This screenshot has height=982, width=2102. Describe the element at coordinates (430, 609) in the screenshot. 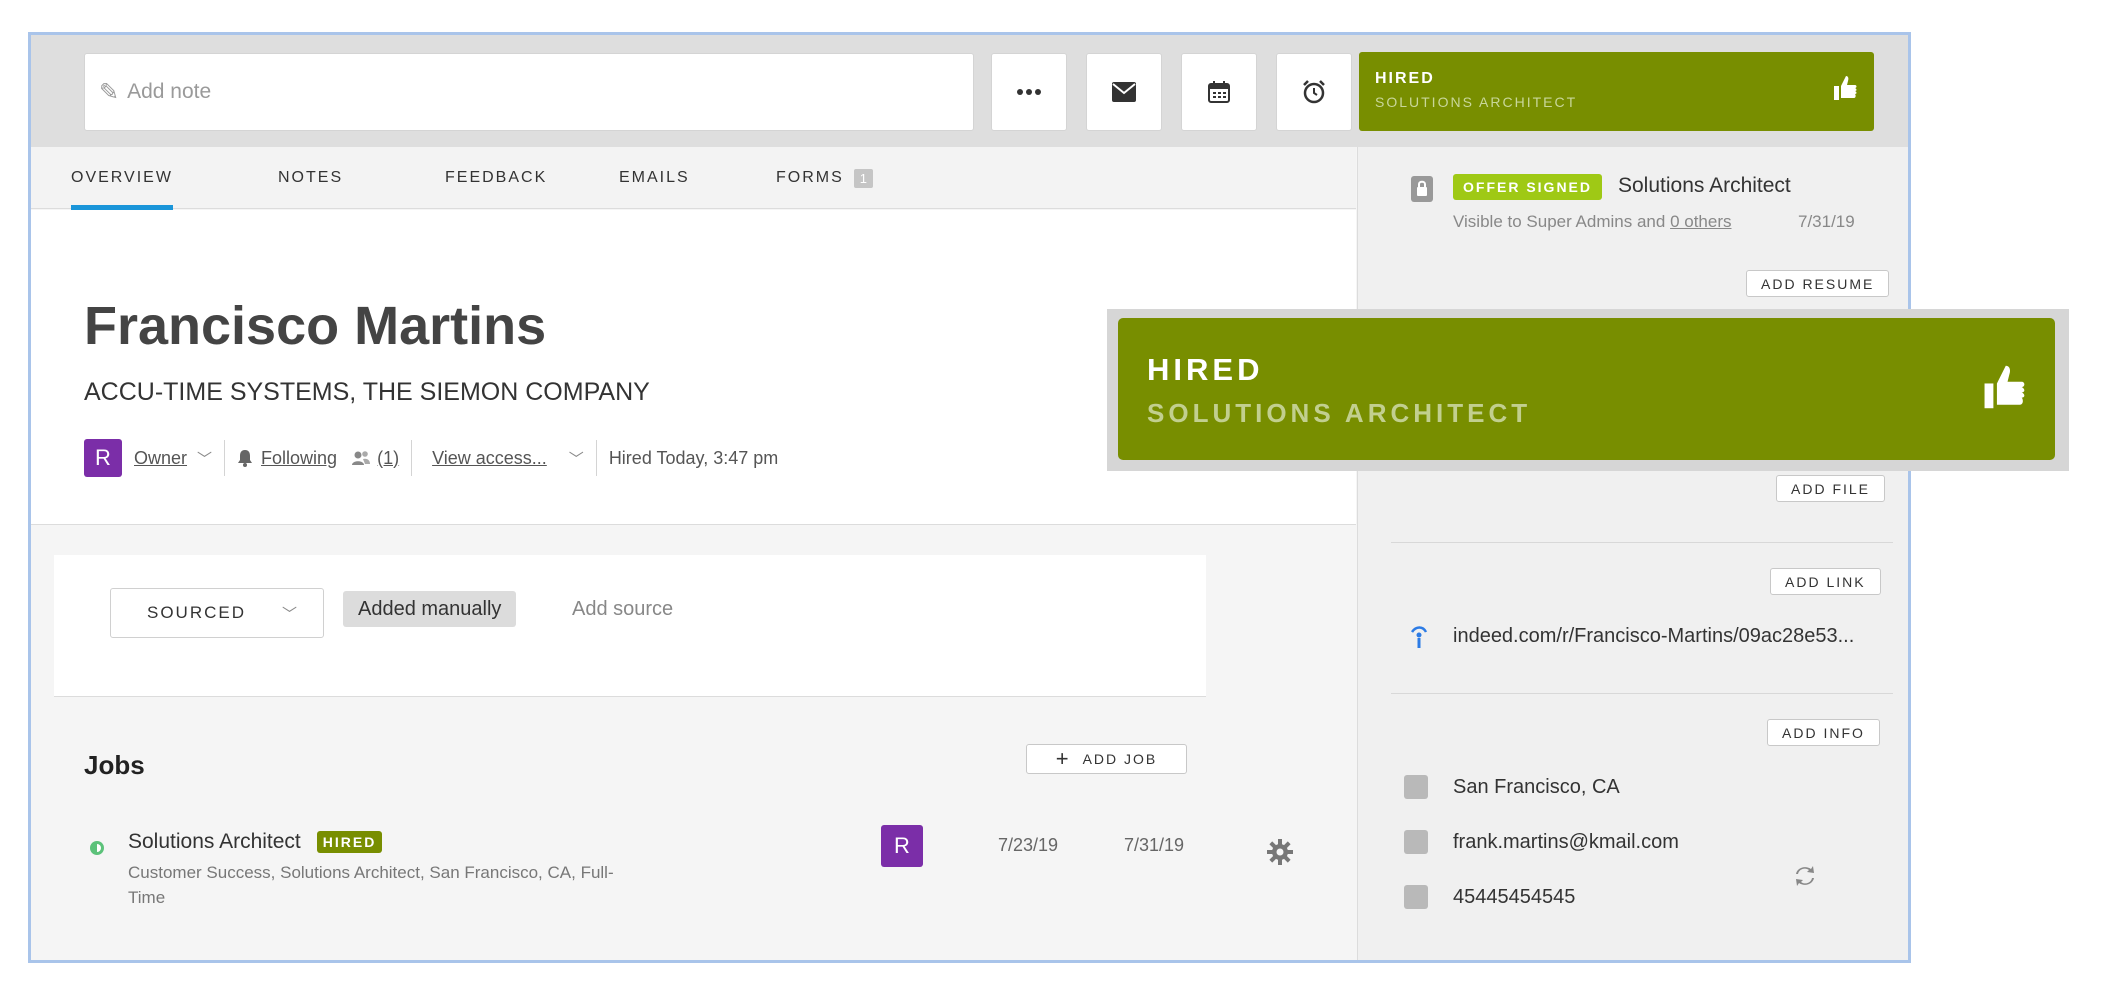

I see `source-tag: Added manually` at that location.